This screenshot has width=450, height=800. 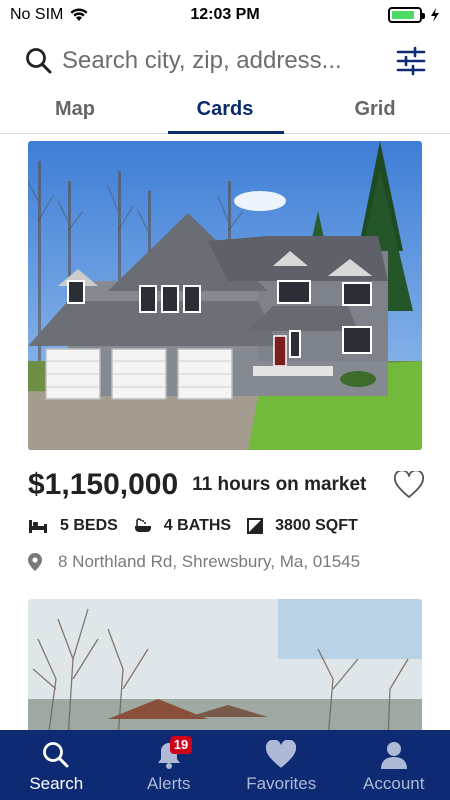 I want to click on location-pin-icon, so click(x=35, y=562).